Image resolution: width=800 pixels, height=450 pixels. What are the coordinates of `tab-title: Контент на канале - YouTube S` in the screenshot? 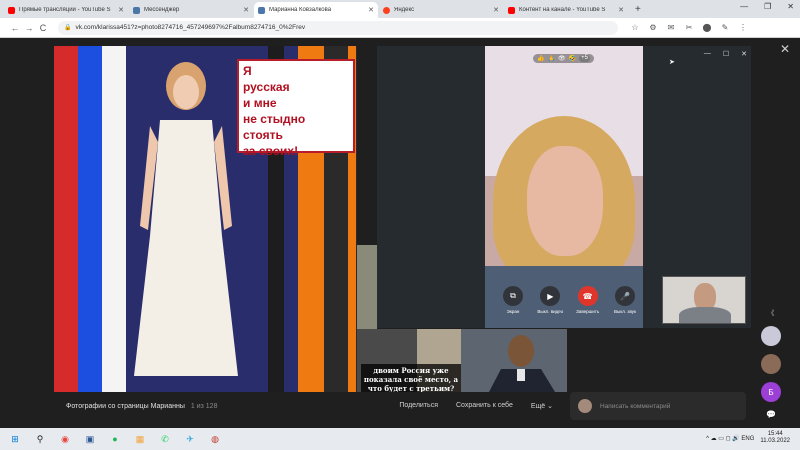 It's located at (562, 10).